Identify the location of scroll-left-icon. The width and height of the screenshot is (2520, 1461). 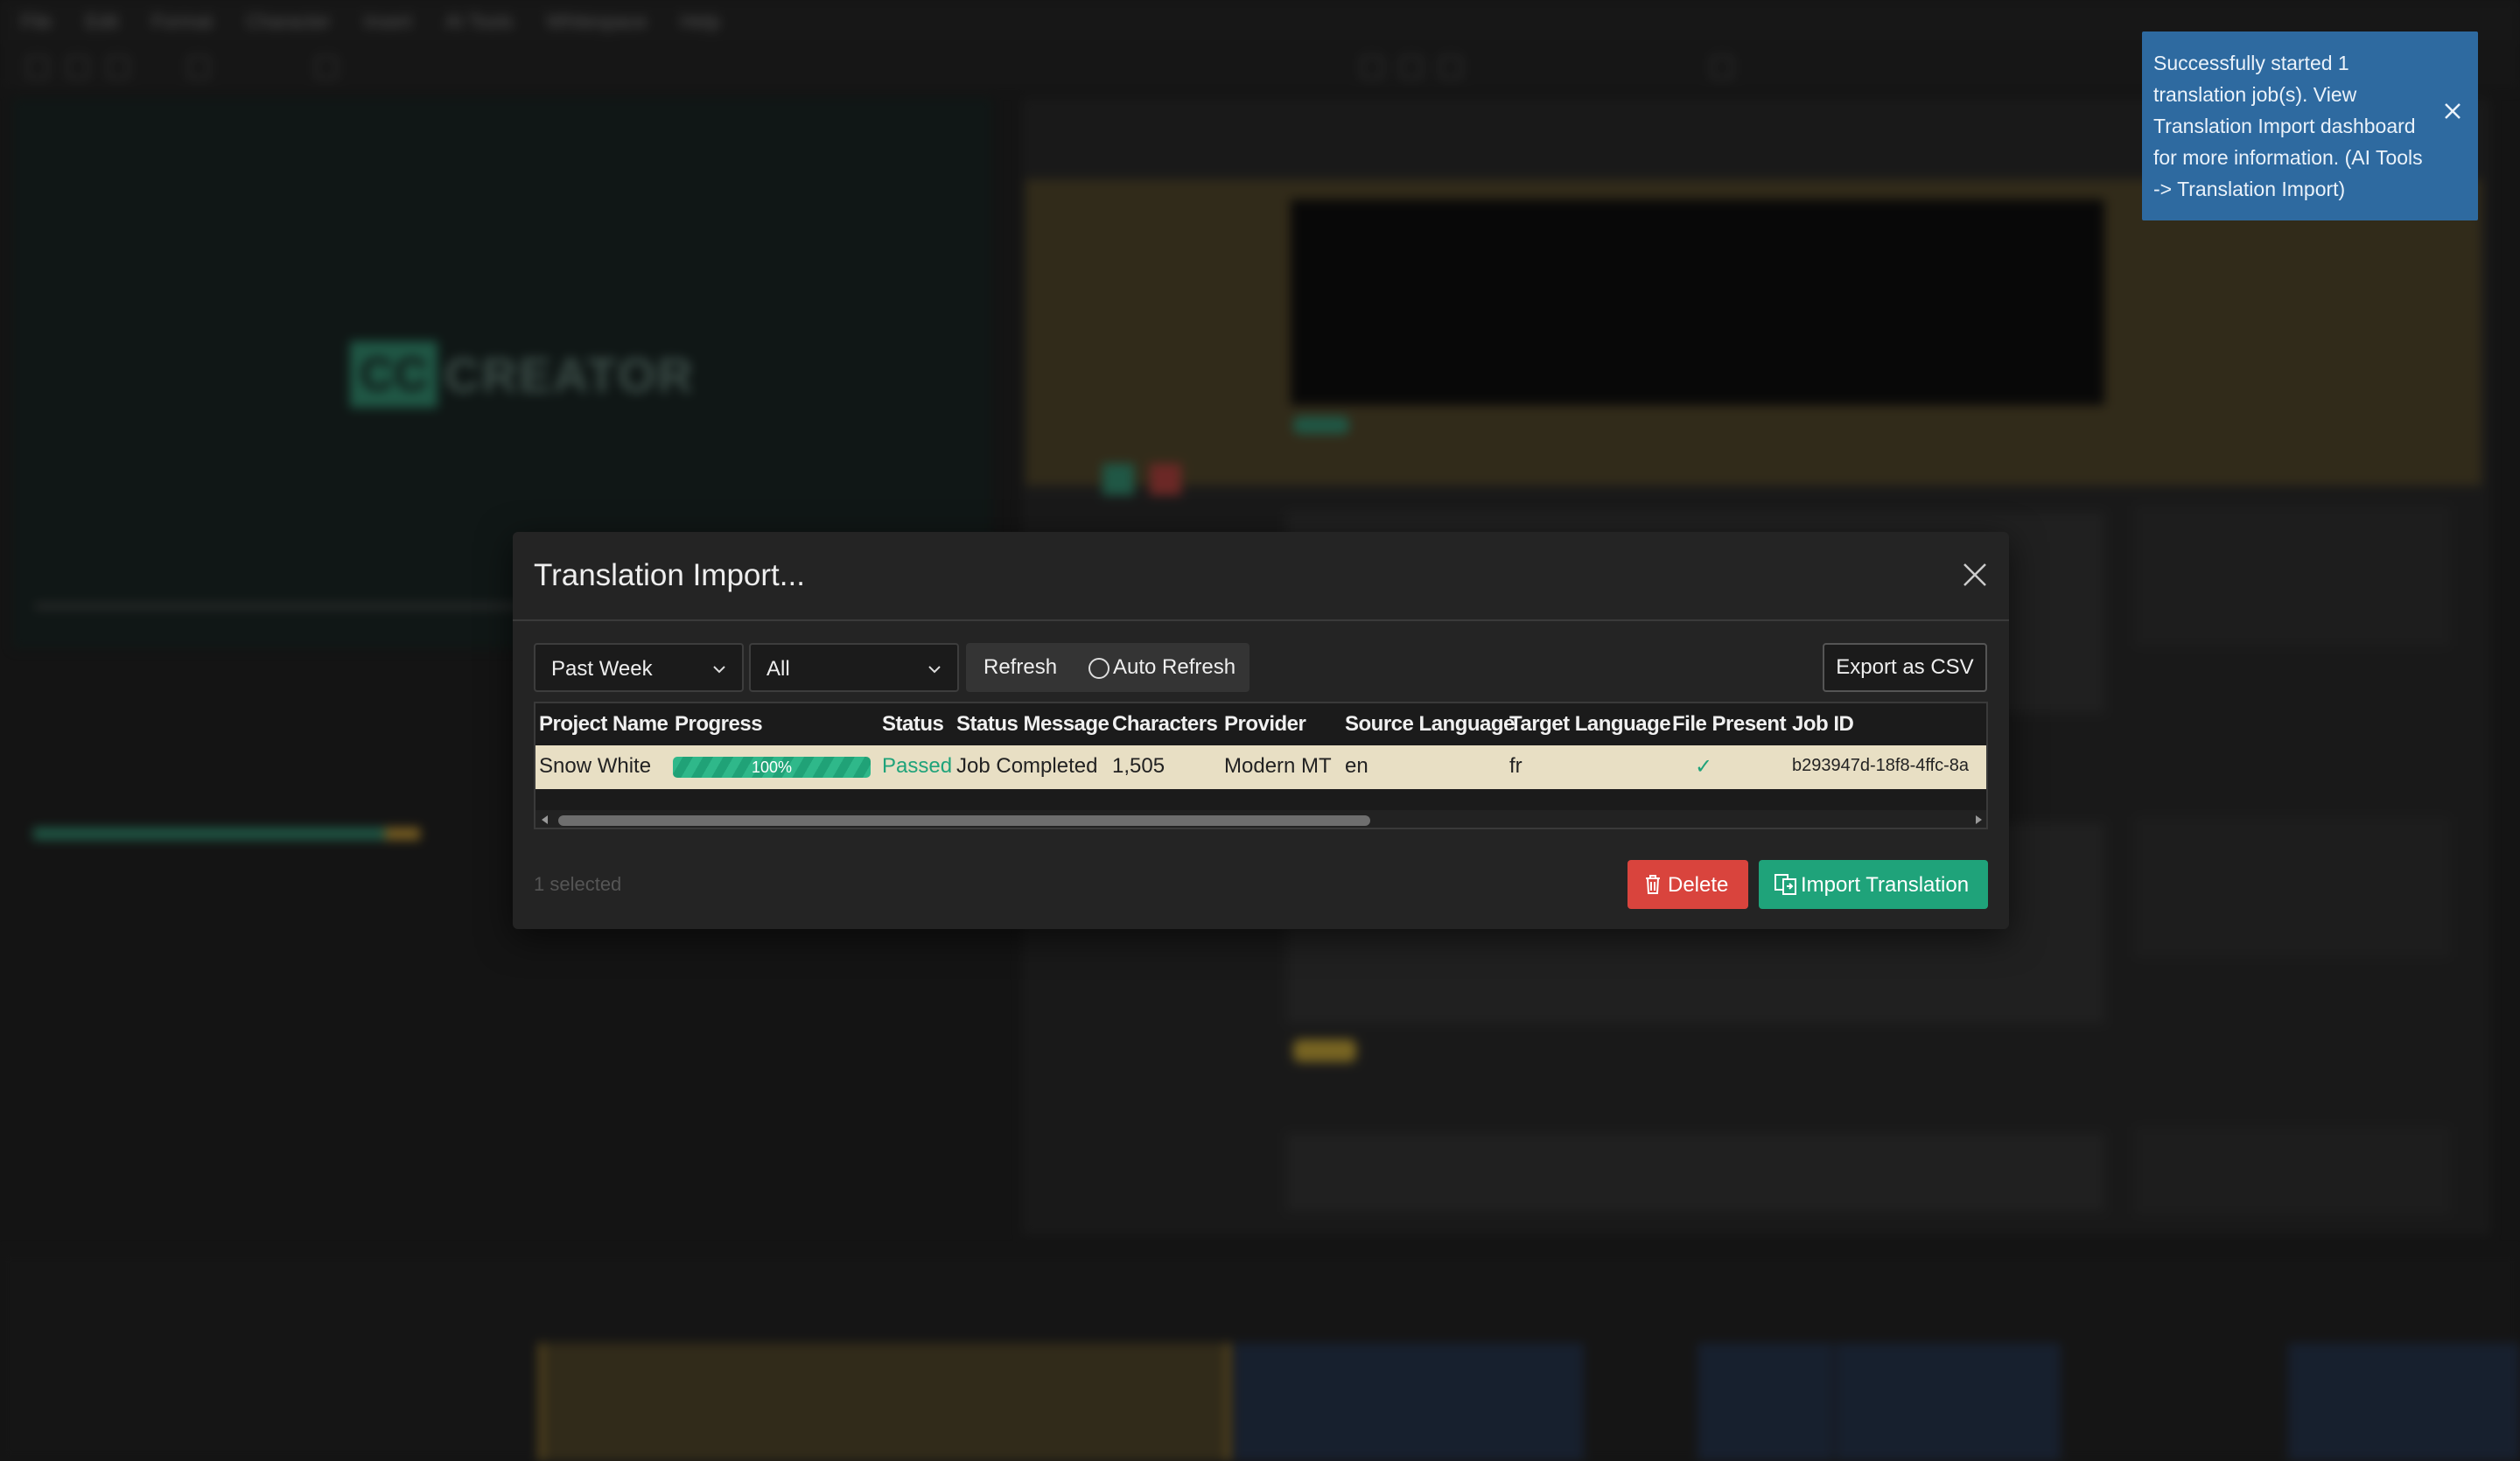
(545, 820).